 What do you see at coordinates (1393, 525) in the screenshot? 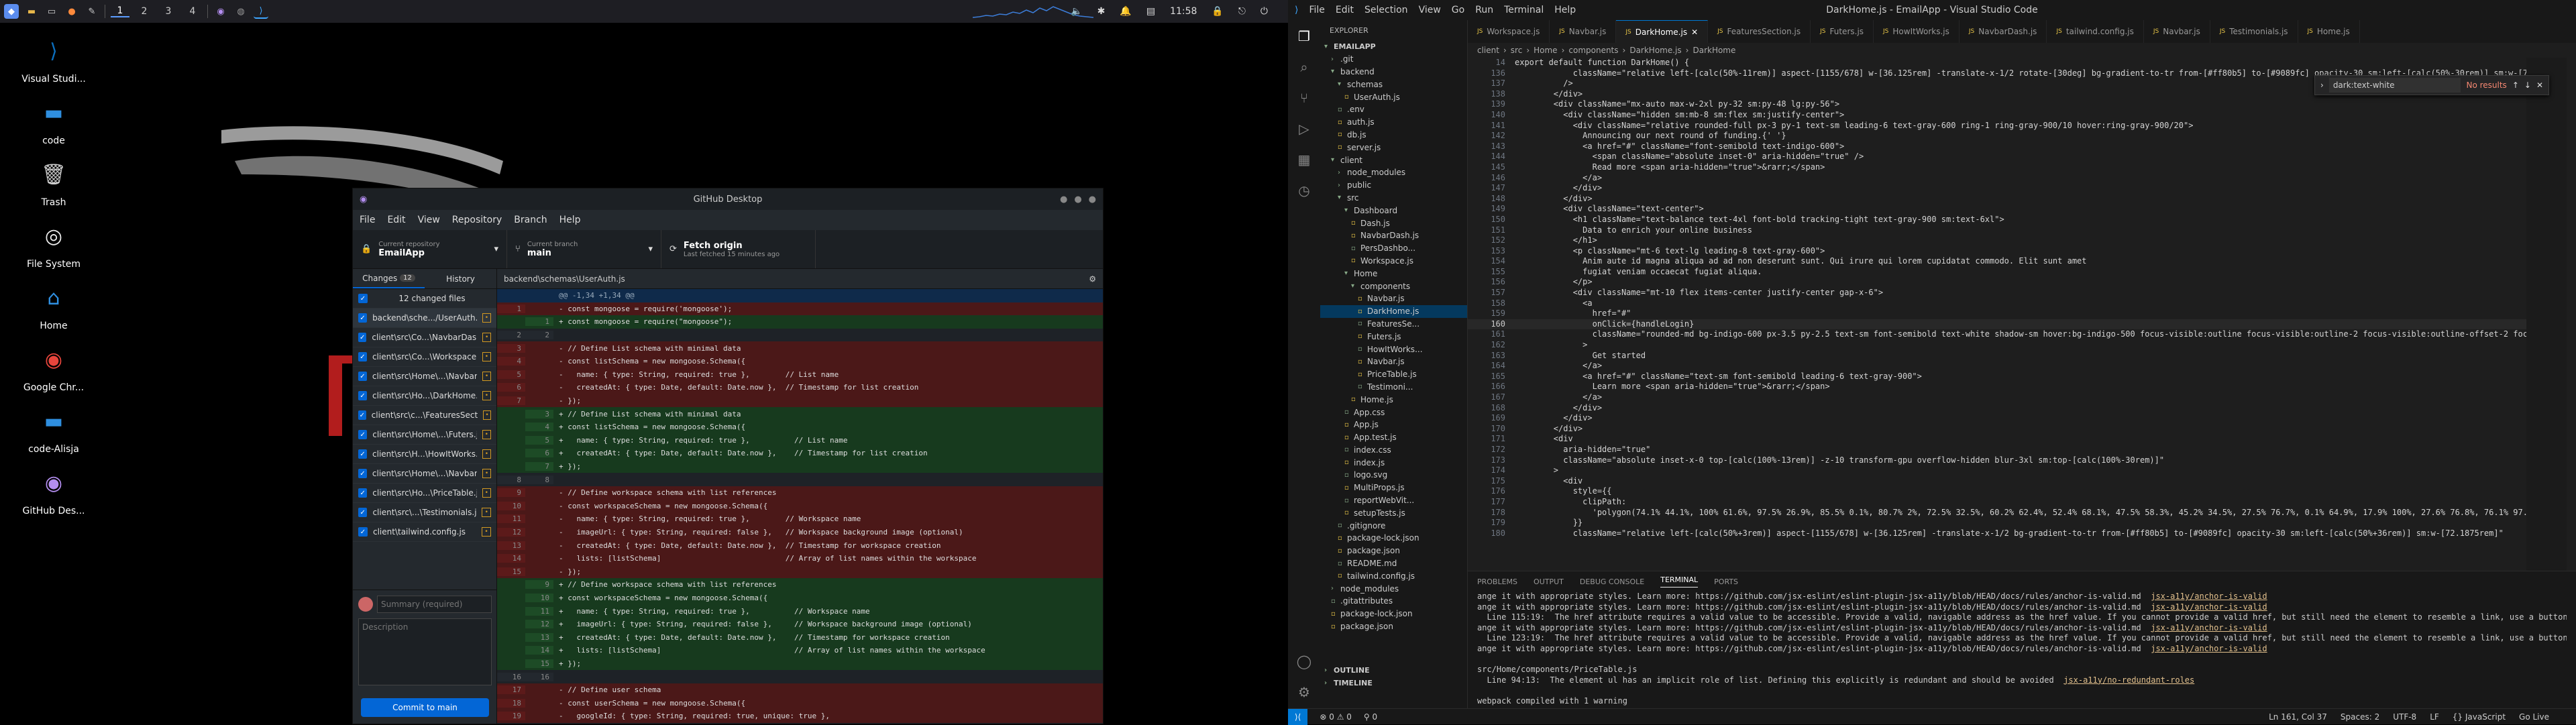
I see `tree-item: ▫ .gitignore` at bounding box center [1393, 525].